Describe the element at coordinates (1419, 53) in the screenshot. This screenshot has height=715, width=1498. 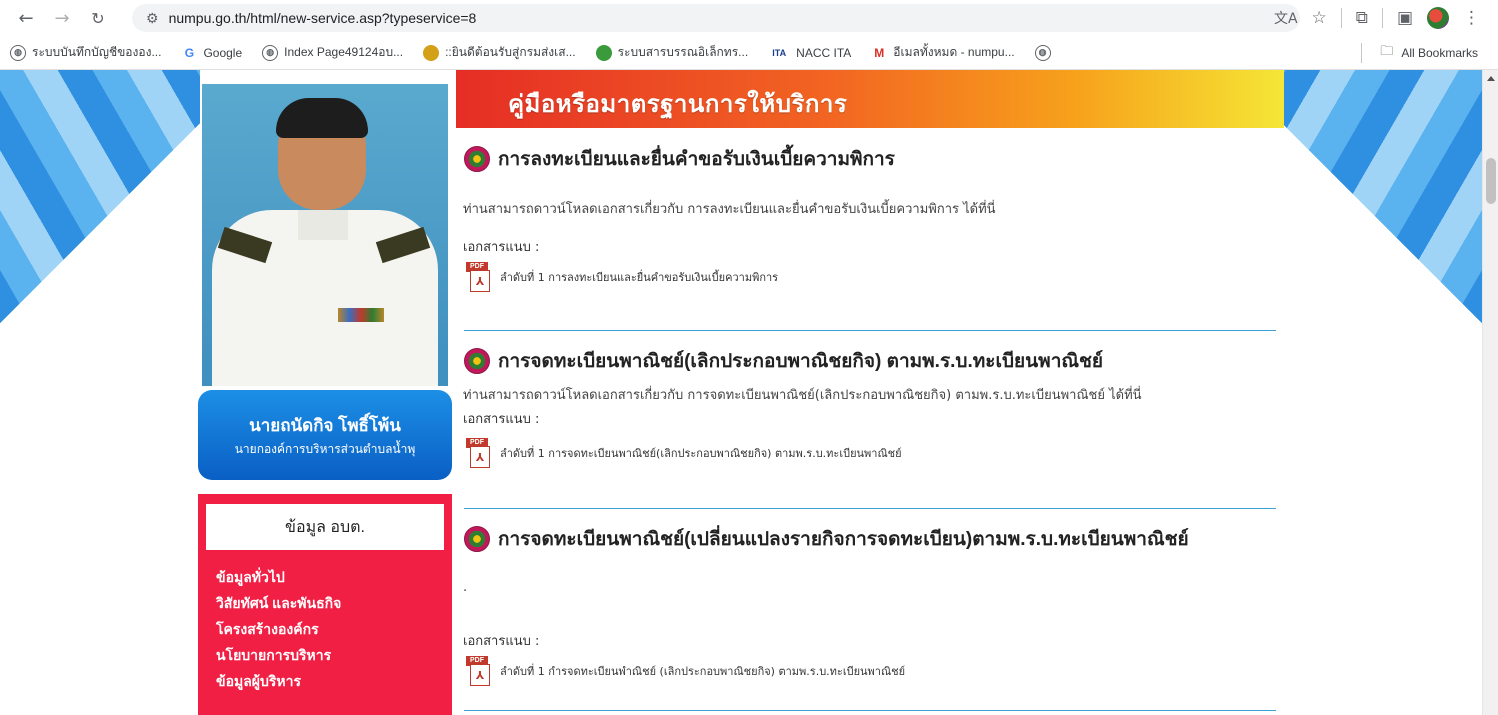
I see `all-bookmarks-button: 🗀 All Bookmarks` at that location.